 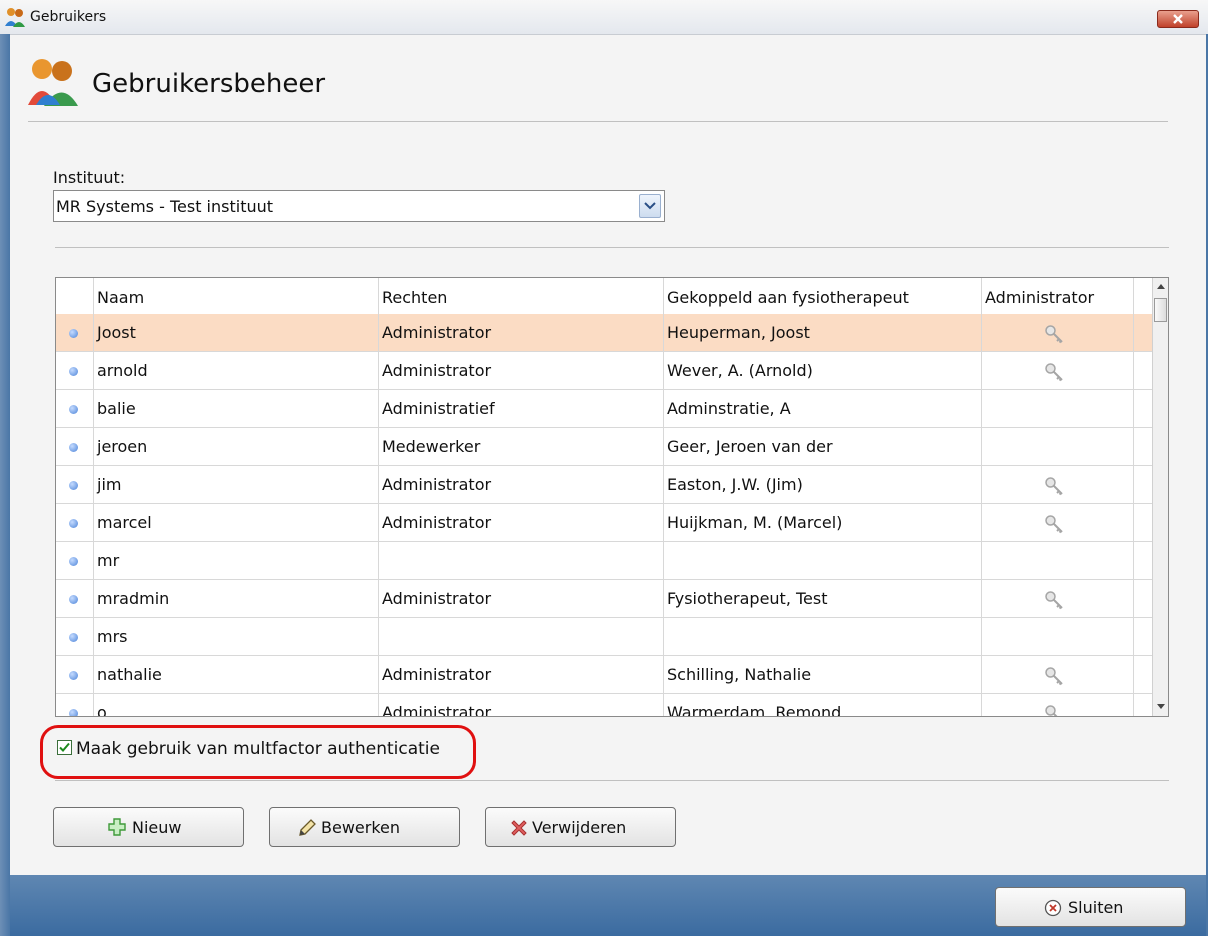 What do you see at coordinates (823, 485) in the screenshot?
I see `cell-fysio: Easton, J.W. (Jim)` at bounding box center [823, 485].